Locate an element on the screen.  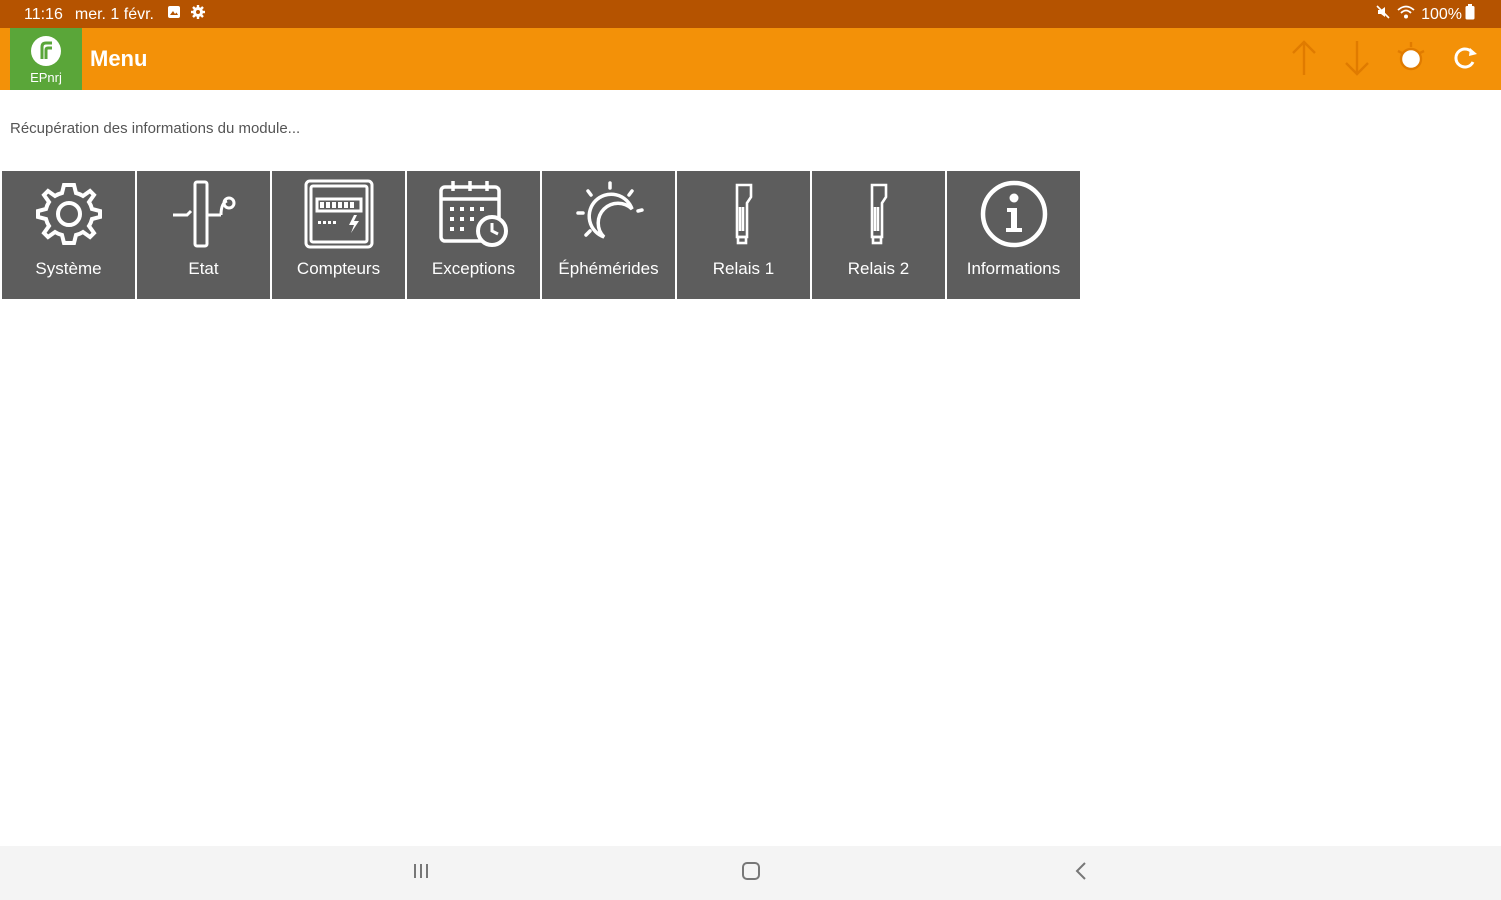
page-title: Menu is located at coordinates (119, 58).